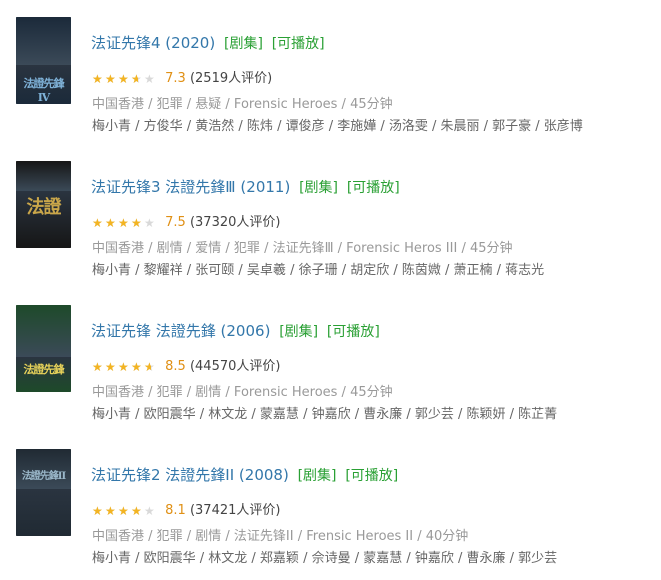  I want to click on rating-score: 8.1, so click(175, 510).